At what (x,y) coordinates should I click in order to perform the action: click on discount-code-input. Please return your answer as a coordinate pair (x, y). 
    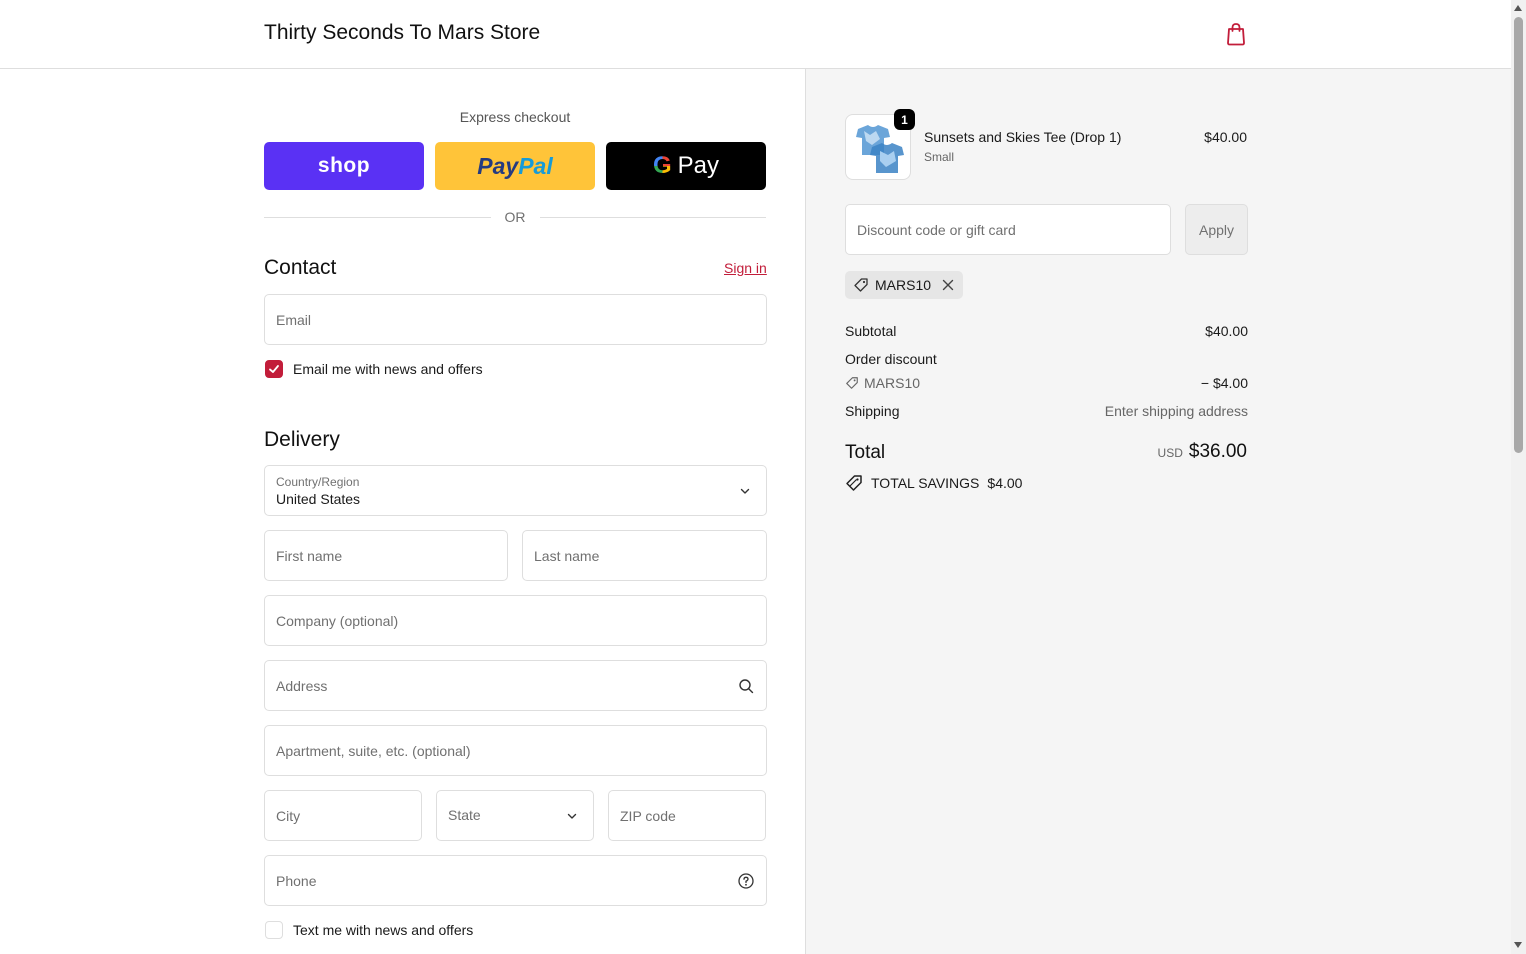
    Looking at the image, I should click on (1008, 229).